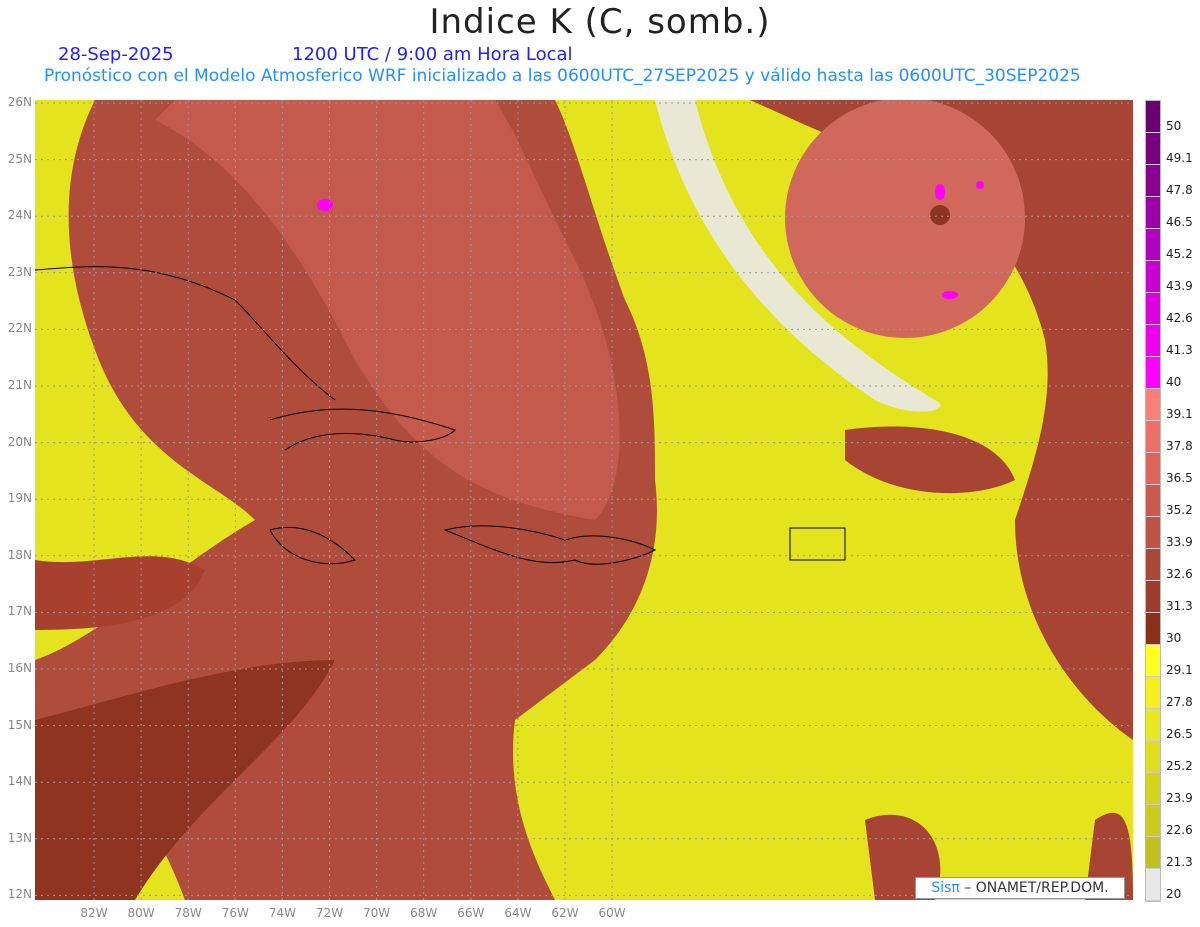 This screenshot has width=1200, height=927. Describe the element at coordinates (471, 913) in the screenshot. I see `lon-label: 66W` at that location.